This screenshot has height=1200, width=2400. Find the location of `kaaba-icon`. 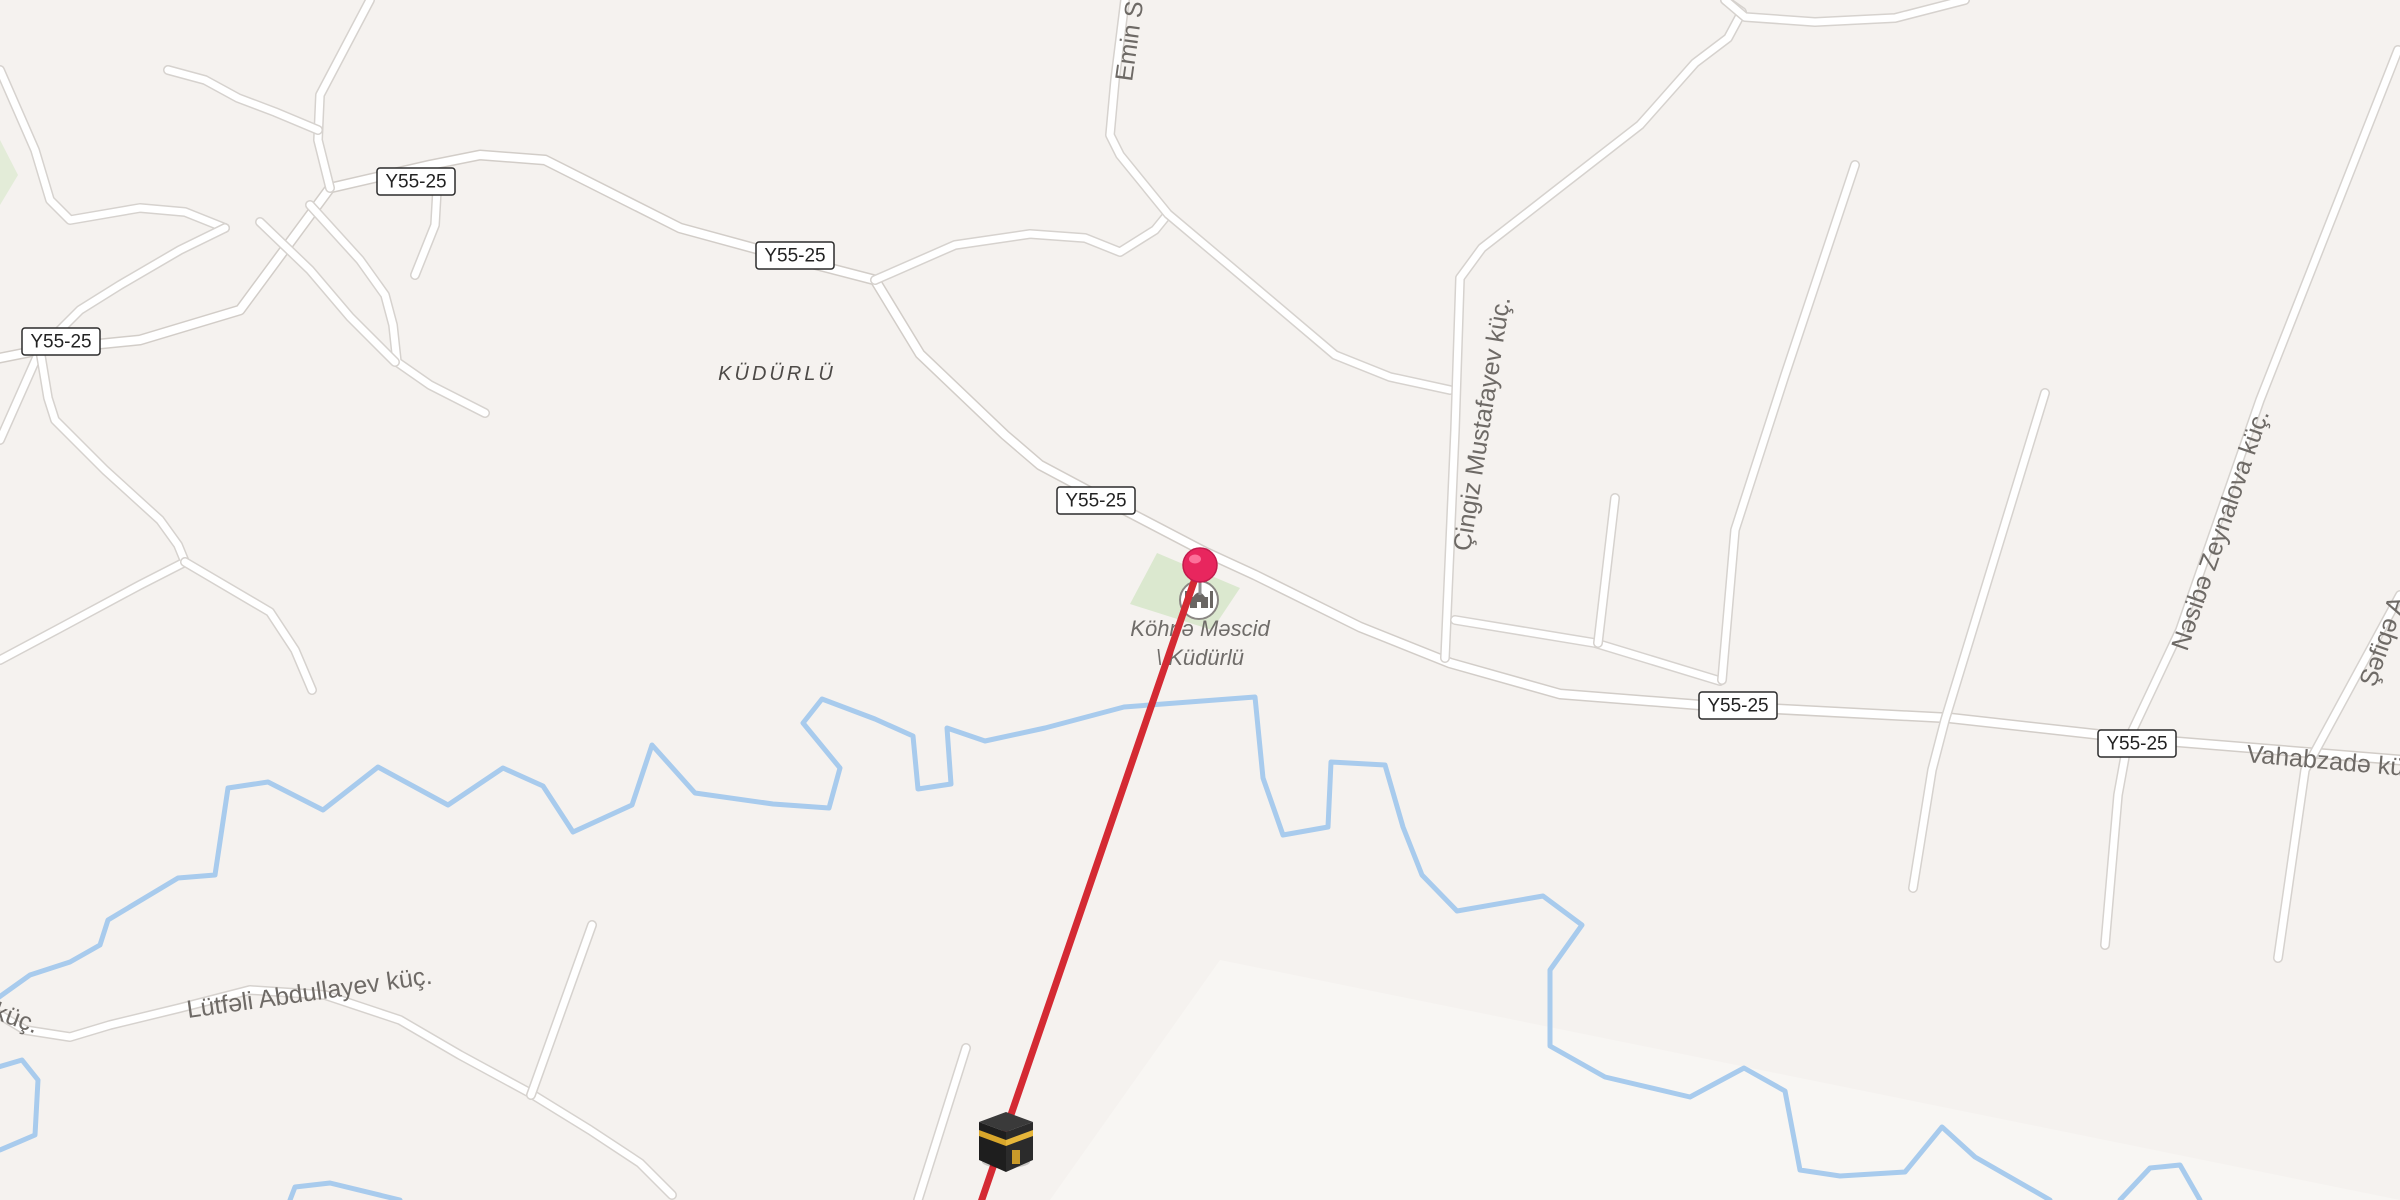

kaaba-icon is located at coordinates (1006, 1142).